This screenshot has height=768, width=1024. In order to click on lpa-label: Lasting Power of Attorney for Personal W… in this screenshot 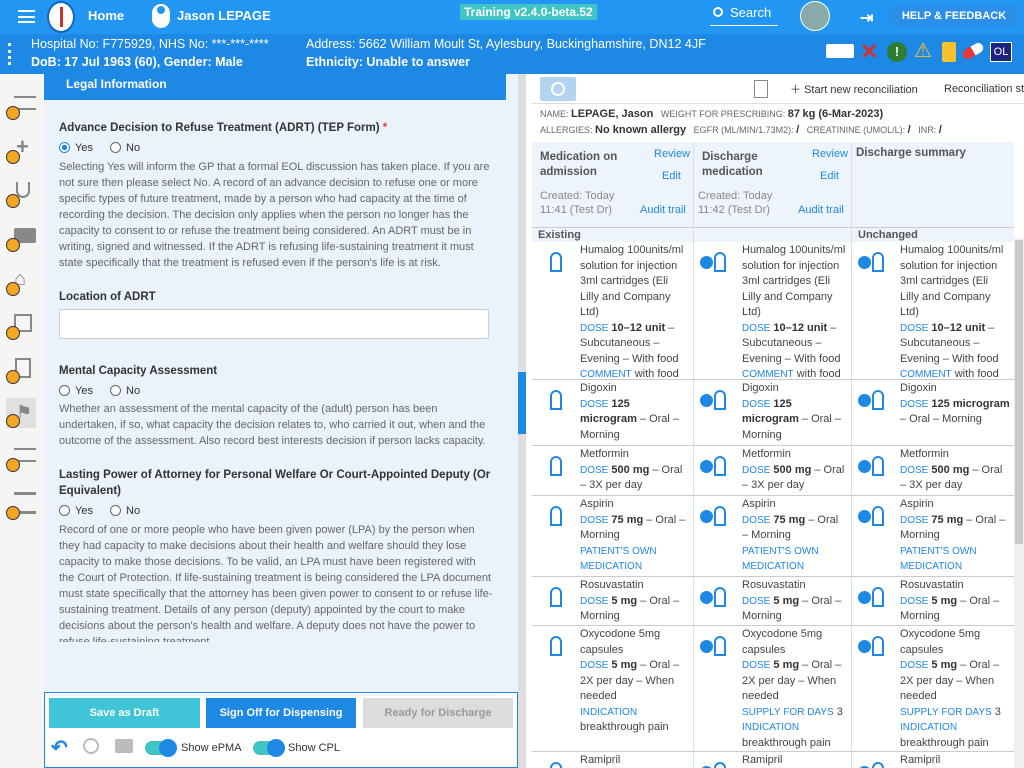, I will do `click(275, 483)`.